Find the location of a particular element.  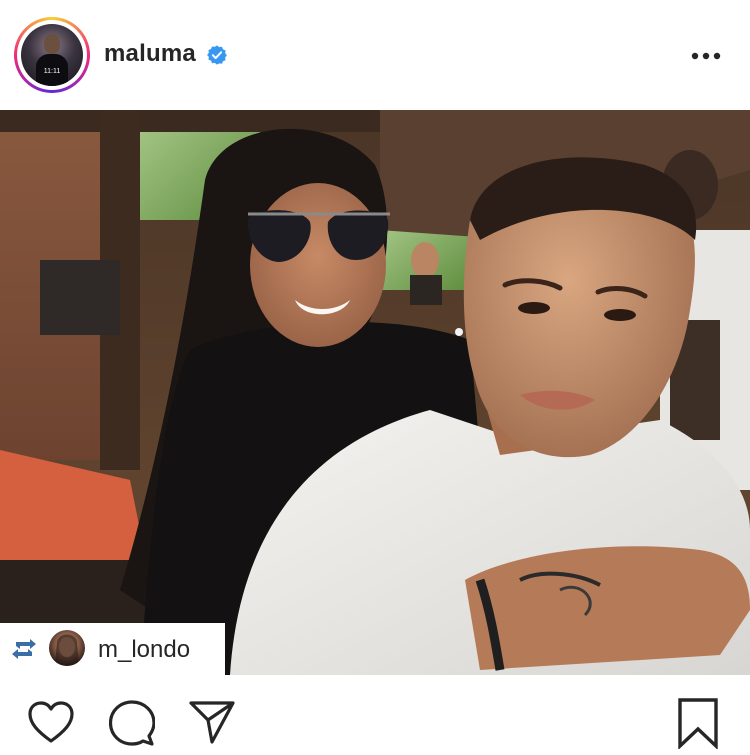

avatar-image: 11:11 is located at coordinates (52, 55).